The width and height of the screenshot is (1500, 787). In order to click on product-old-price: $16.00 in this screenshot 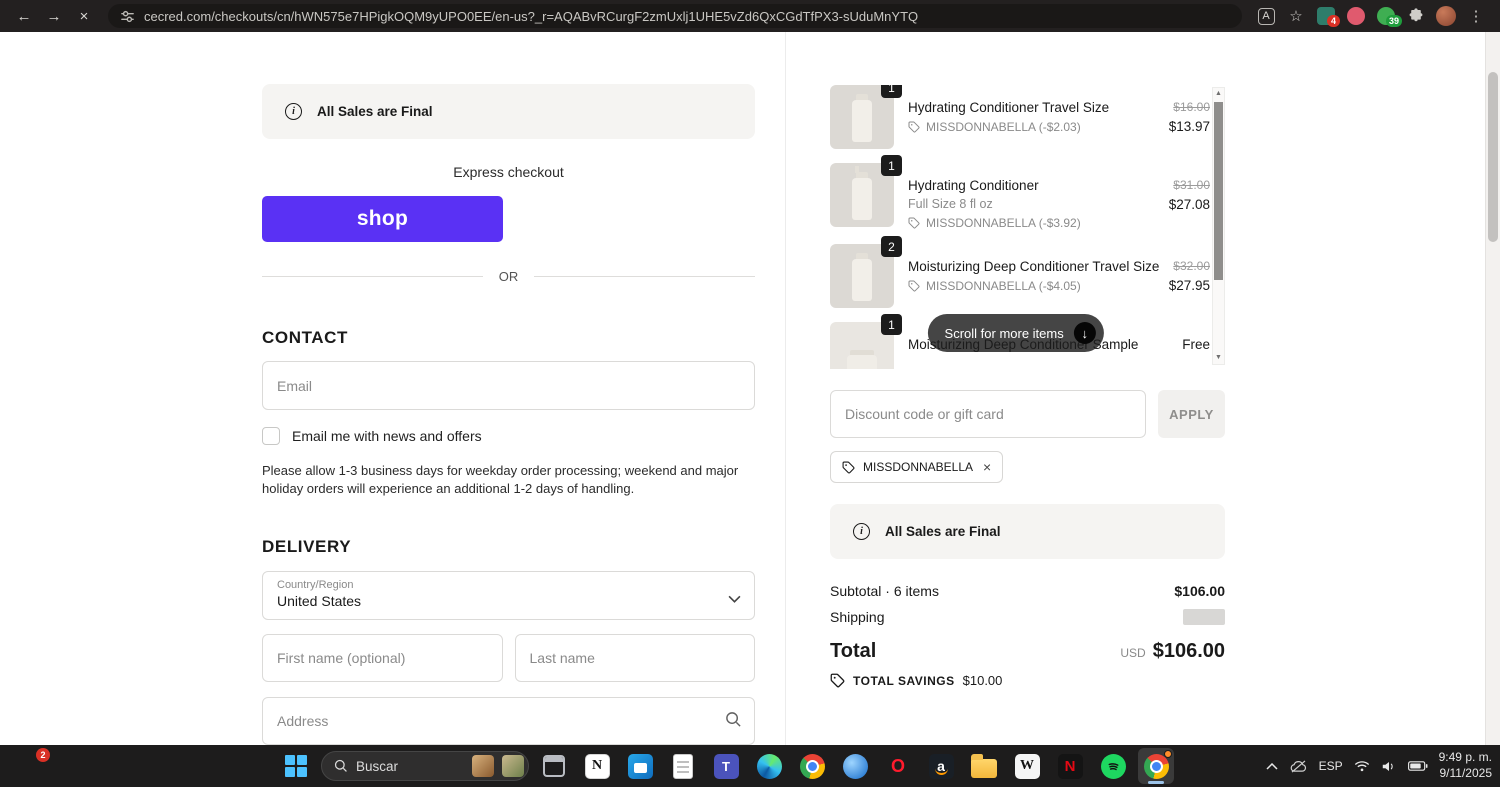, I will do `click(1191, 107)`.